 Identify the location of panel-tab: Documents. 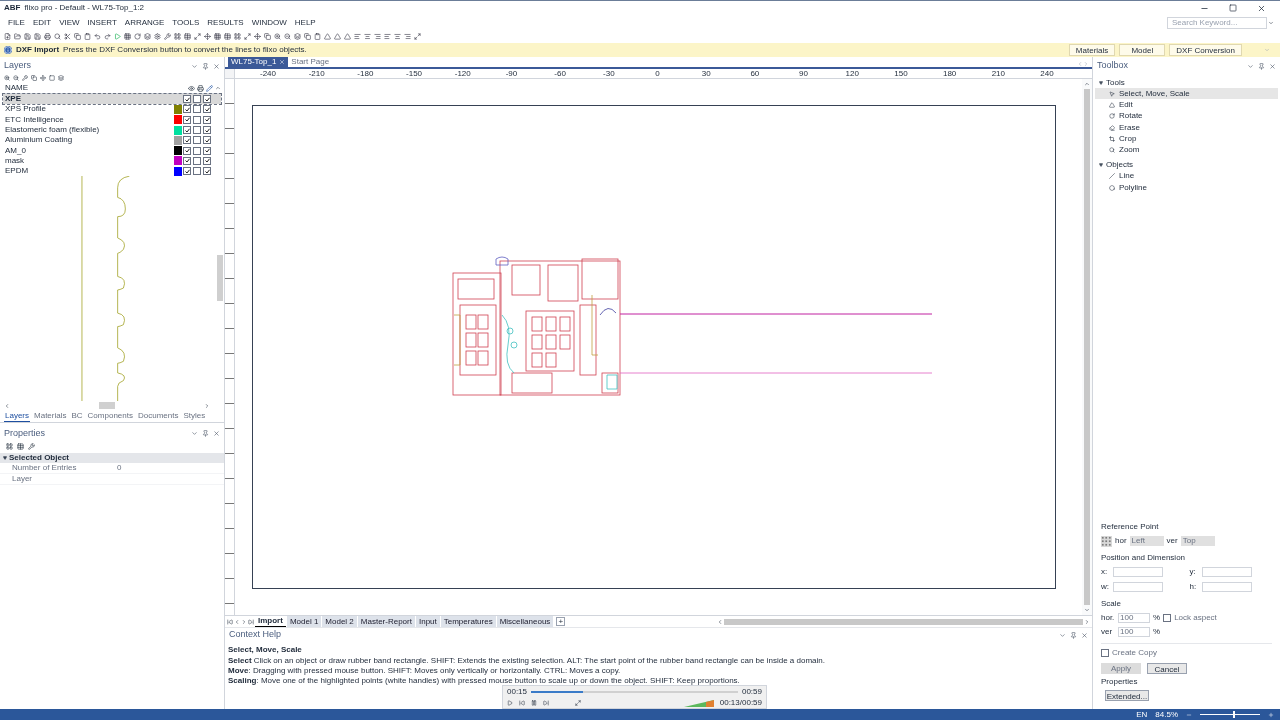
(158, 416).